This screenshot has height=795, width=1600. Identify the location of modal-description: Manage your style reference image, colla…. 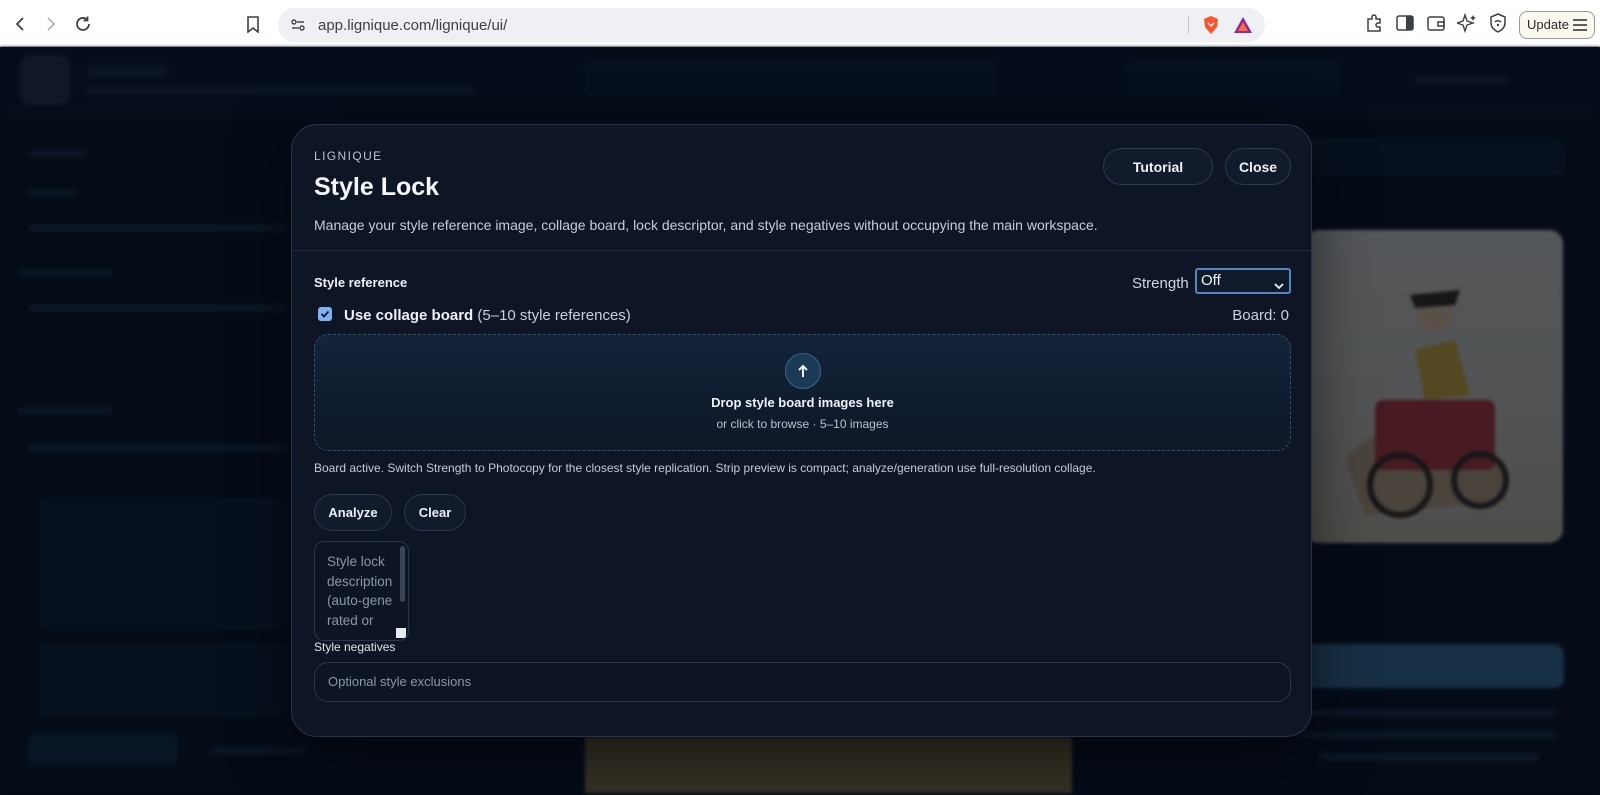
(706, 225).